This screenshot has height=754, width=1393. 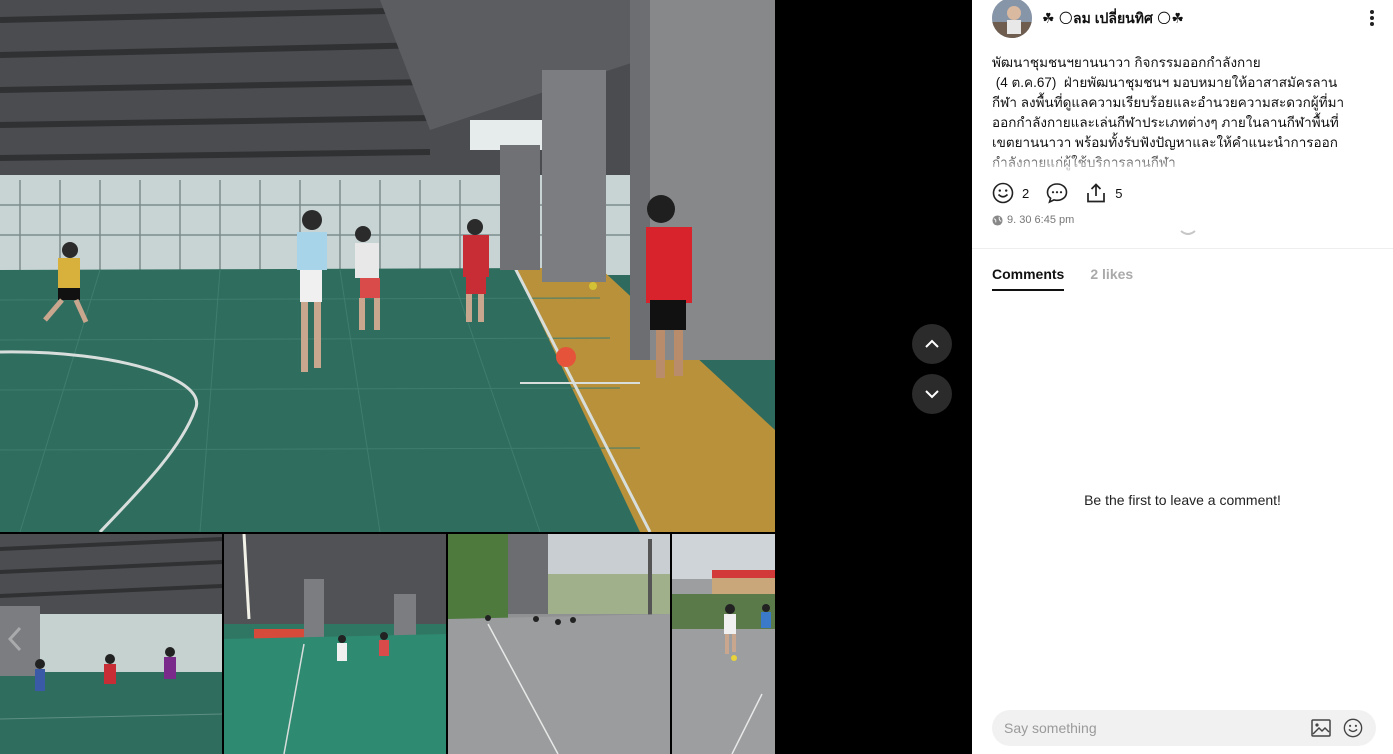 I want to click on post-actions: 2 5, so click(x=1065, y=193).